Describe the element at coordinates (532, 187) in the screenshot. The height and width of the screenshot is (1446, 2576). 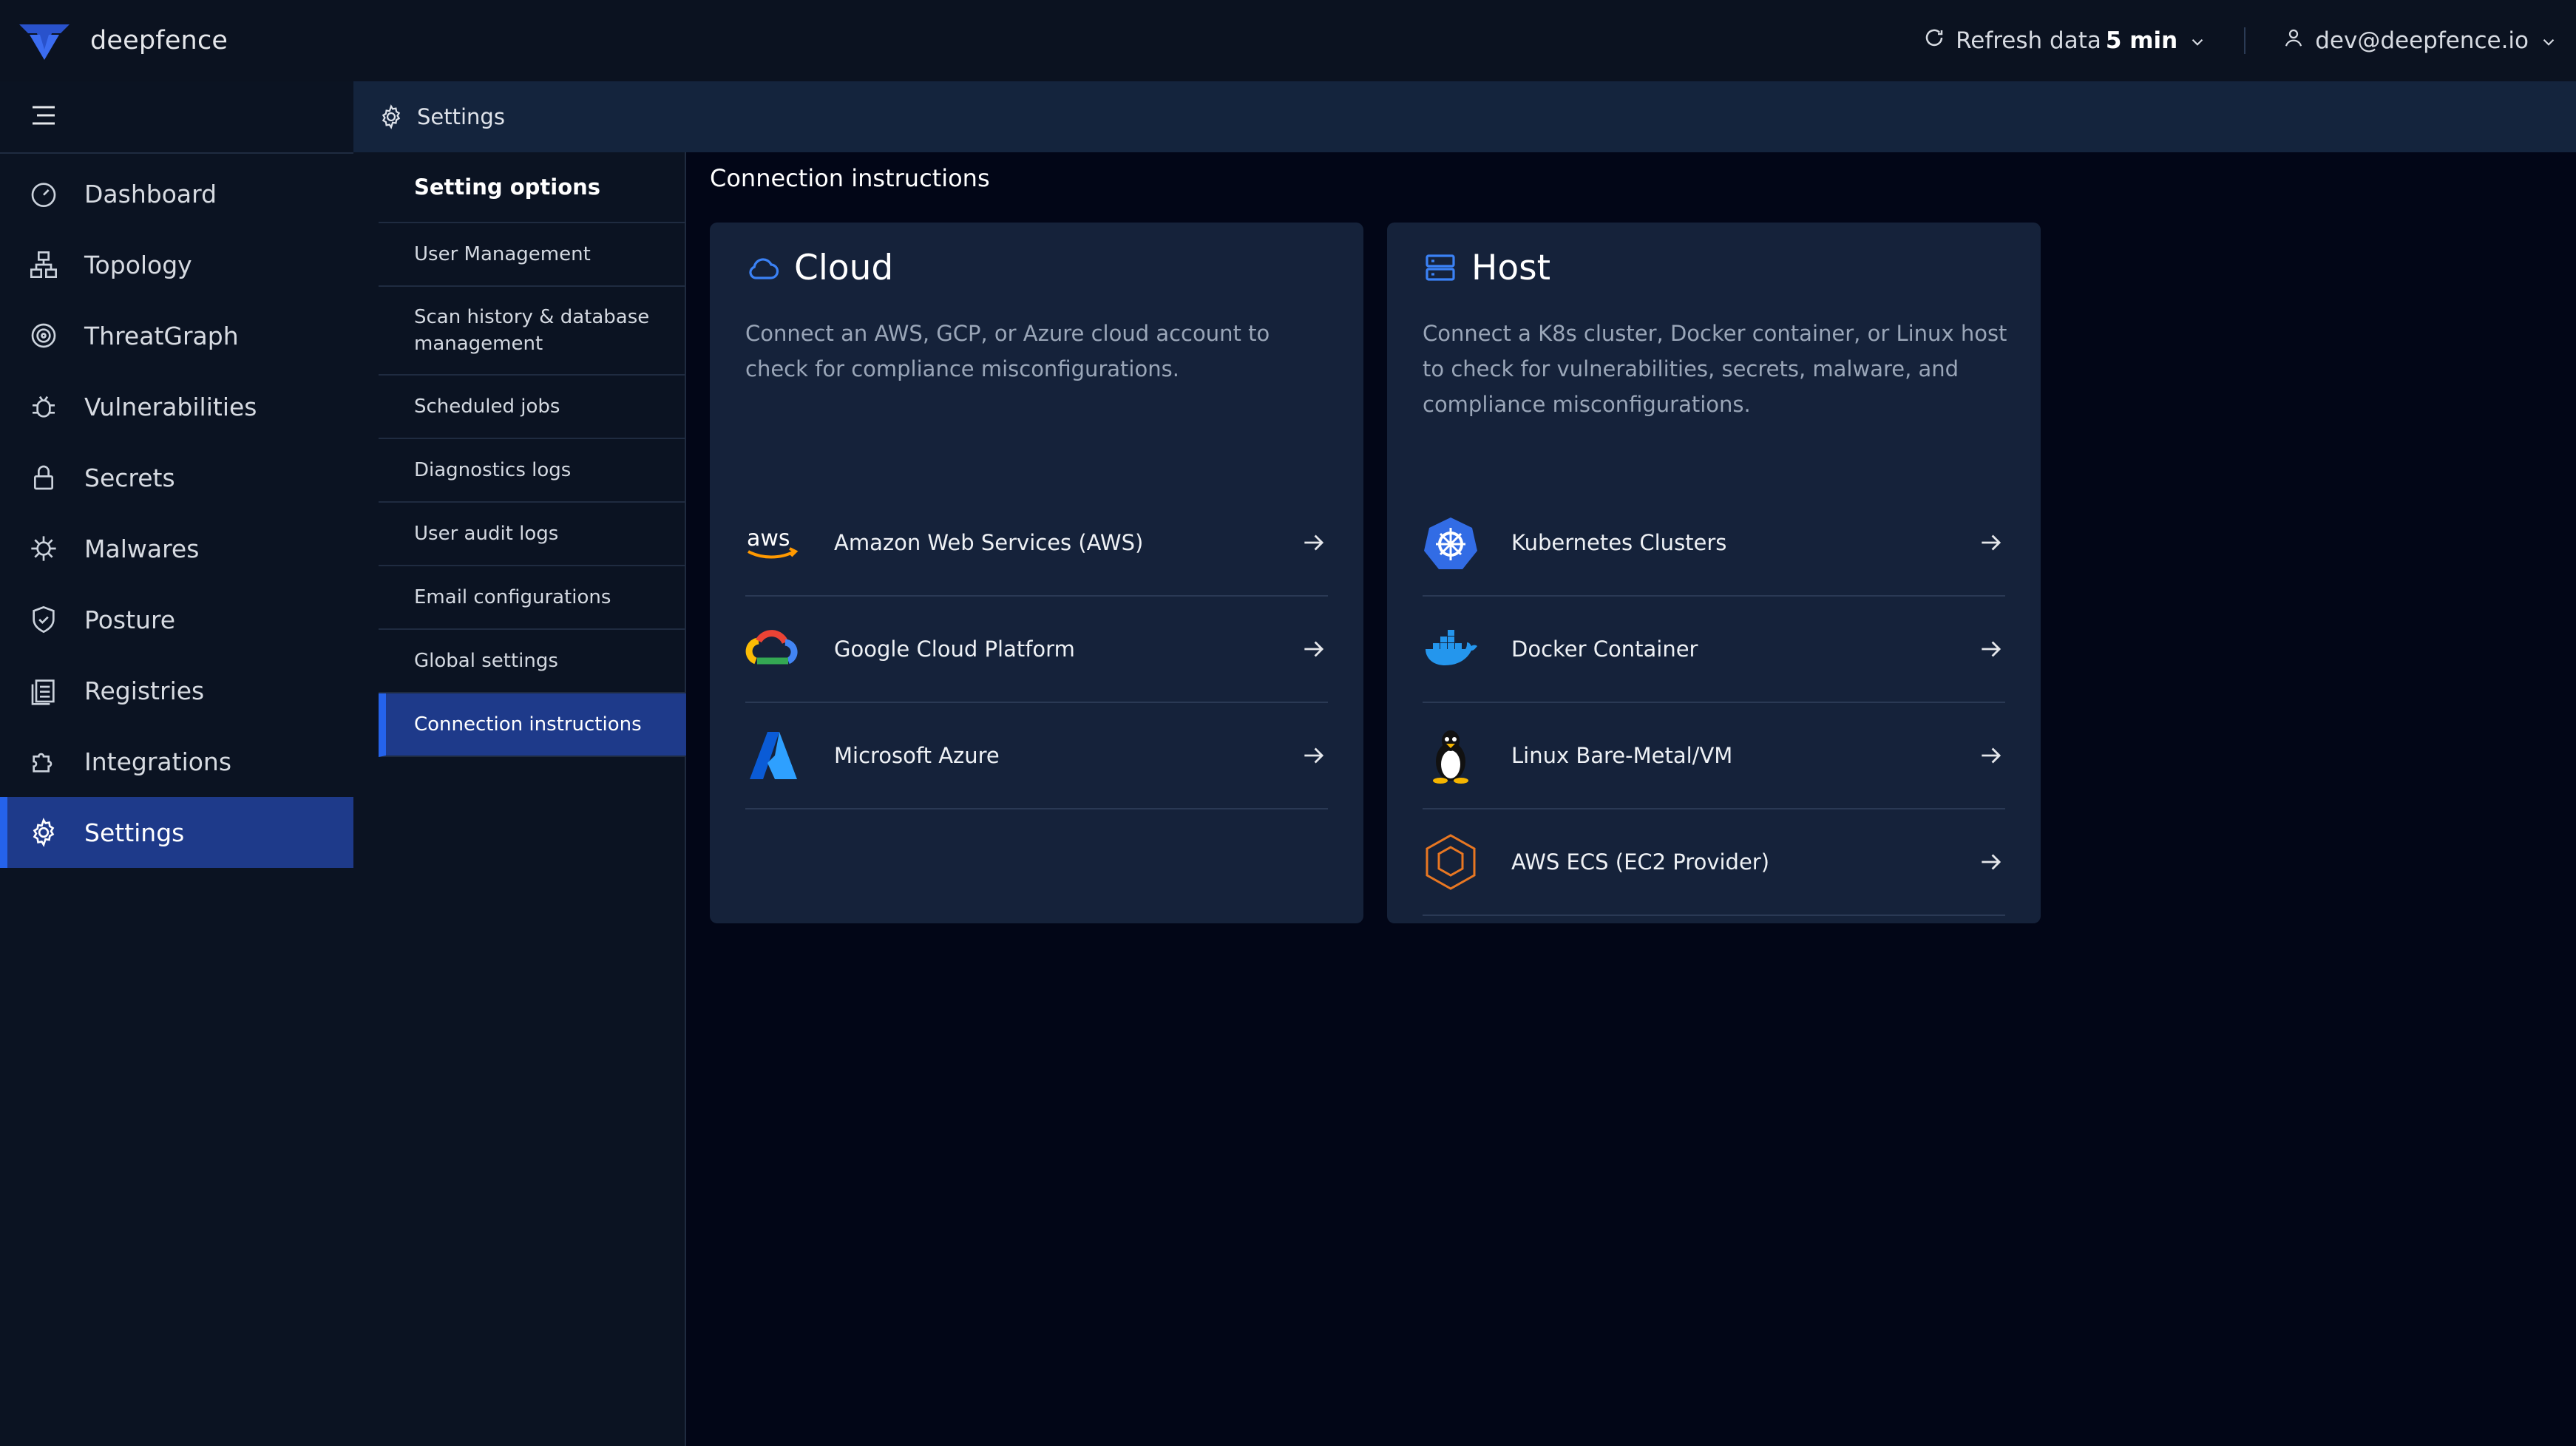
I see `settings-options-header: Setting options` at that location.